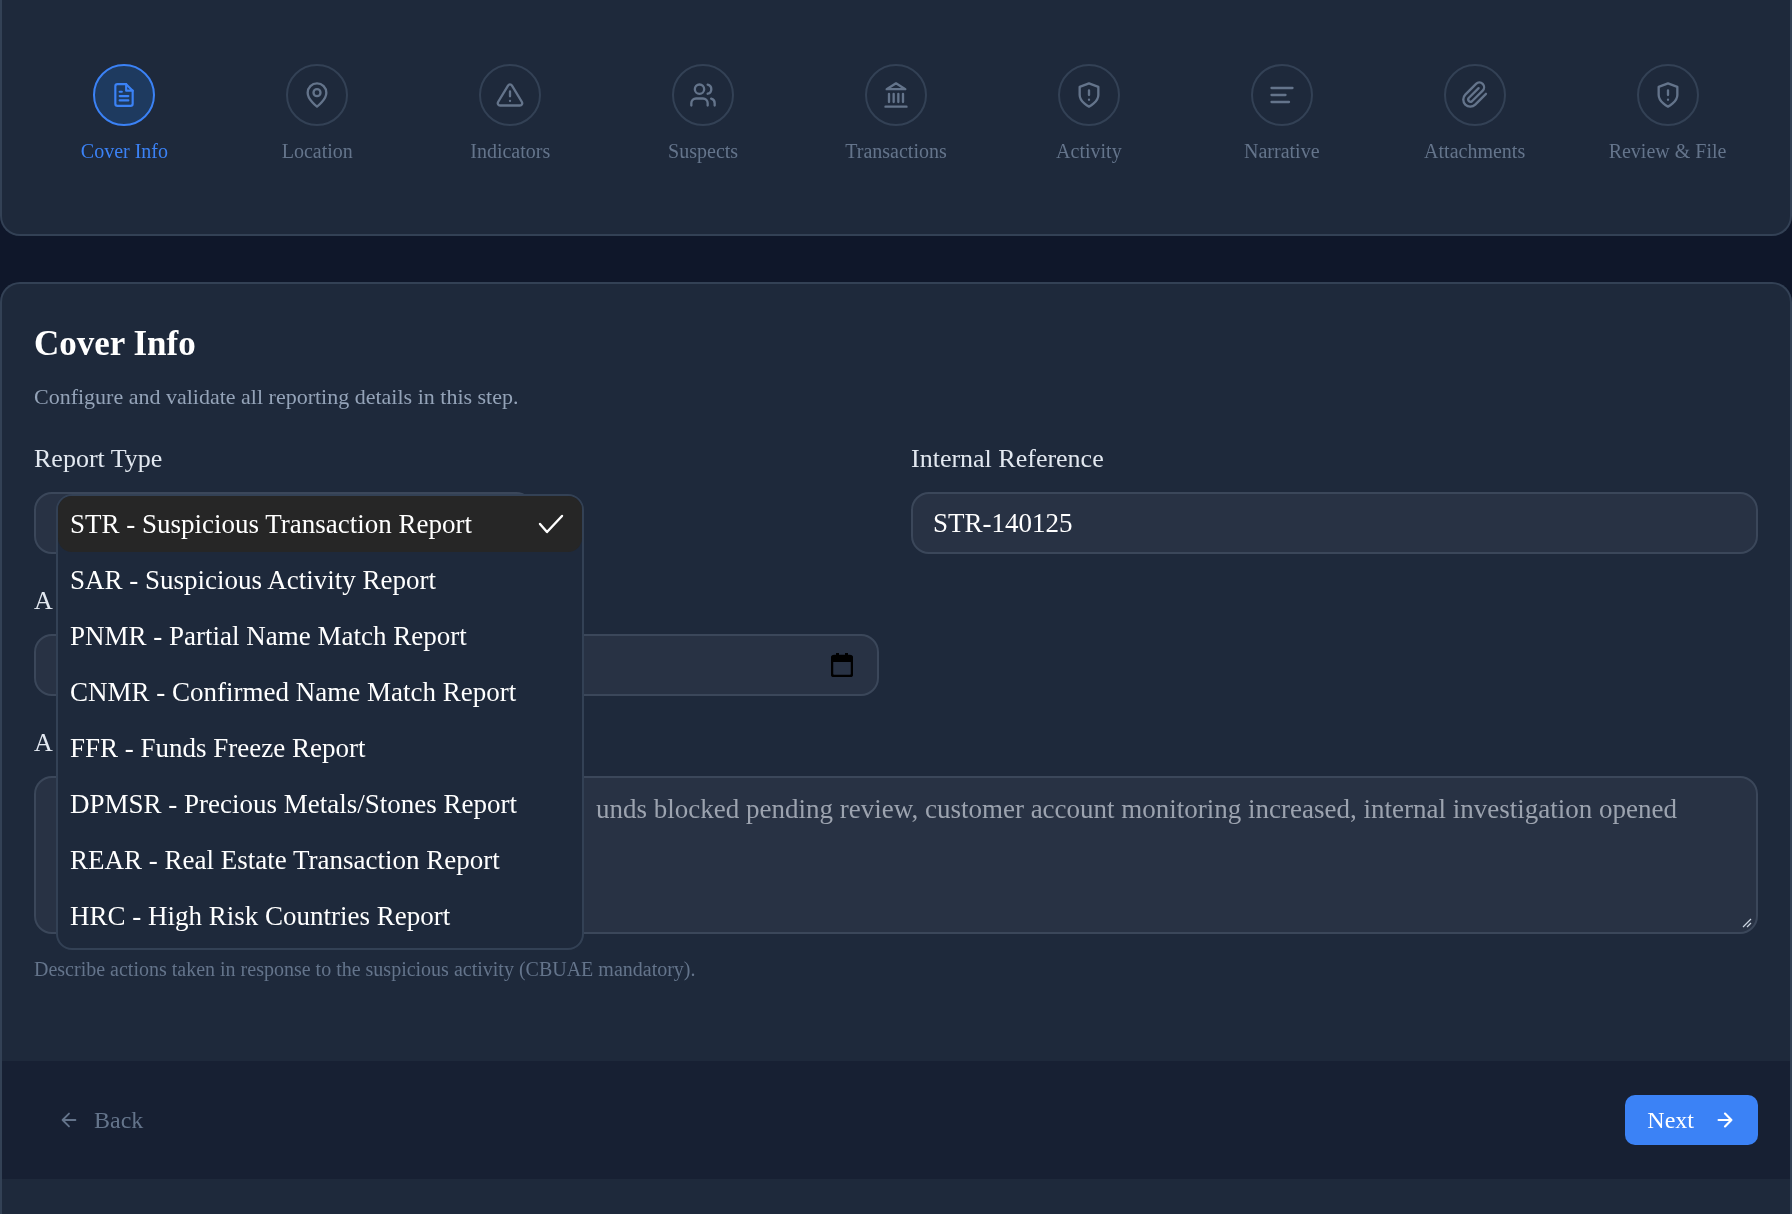 This screenshot has height=1214, width=1792. I want to click on resize-grip-icon, so click(1746, 922).